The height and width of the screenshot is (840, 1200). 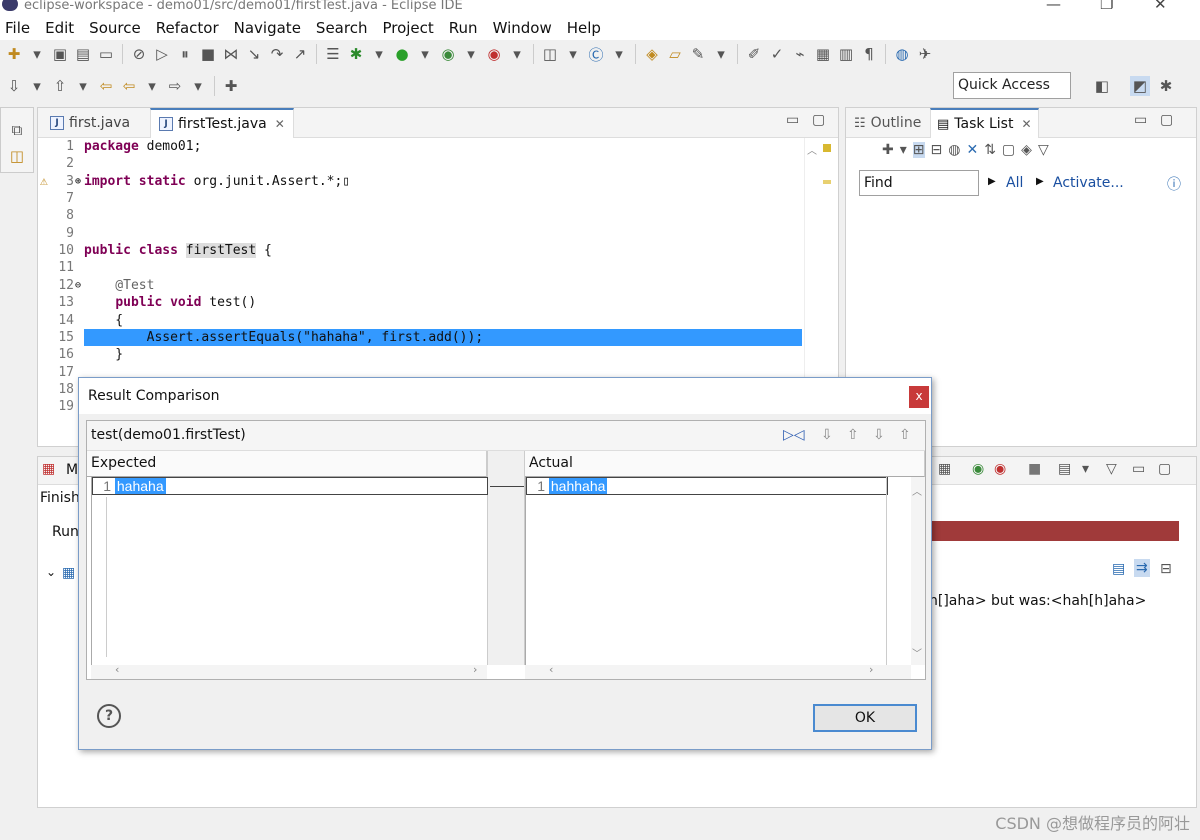 What do you see at coordinates (254, 54) in the screenshot?
I see `step-into-icon: ↘` at bounding box center [254, 54].